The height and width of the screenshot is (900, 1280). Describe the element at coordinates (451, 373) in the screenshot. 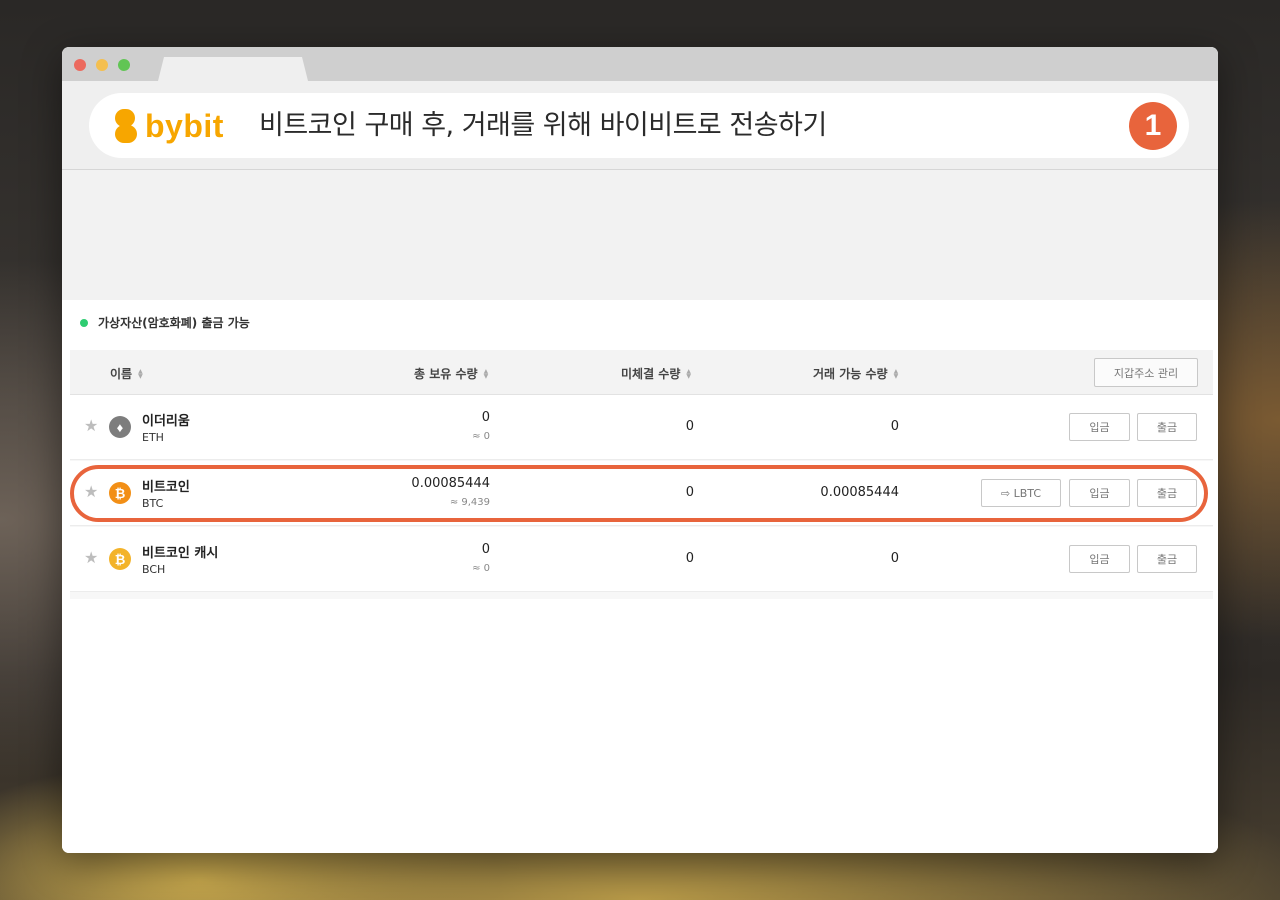

I see `header-total: 총 보유 수량 ▲ ▼` at that location.